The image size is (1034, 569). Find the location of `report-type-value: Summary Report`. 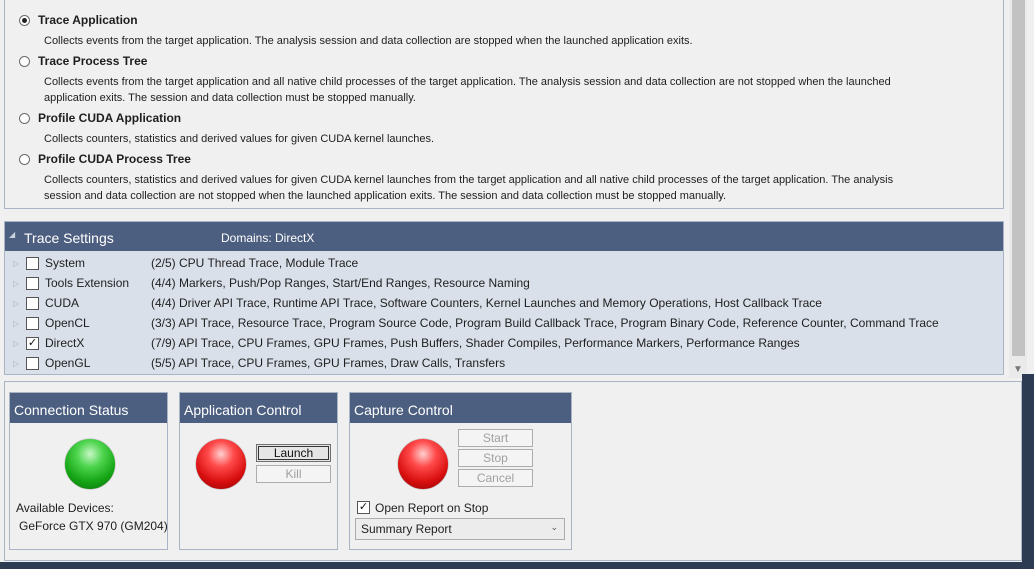

report-type-value: Summary Report is located at coordinates (406, 529).